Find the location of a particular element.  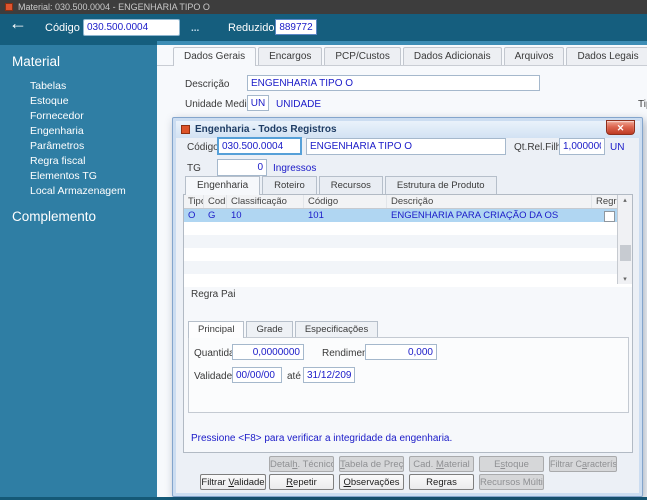

grid-scrollbar: ▴ ▾ is located at coordinates (624, 239).